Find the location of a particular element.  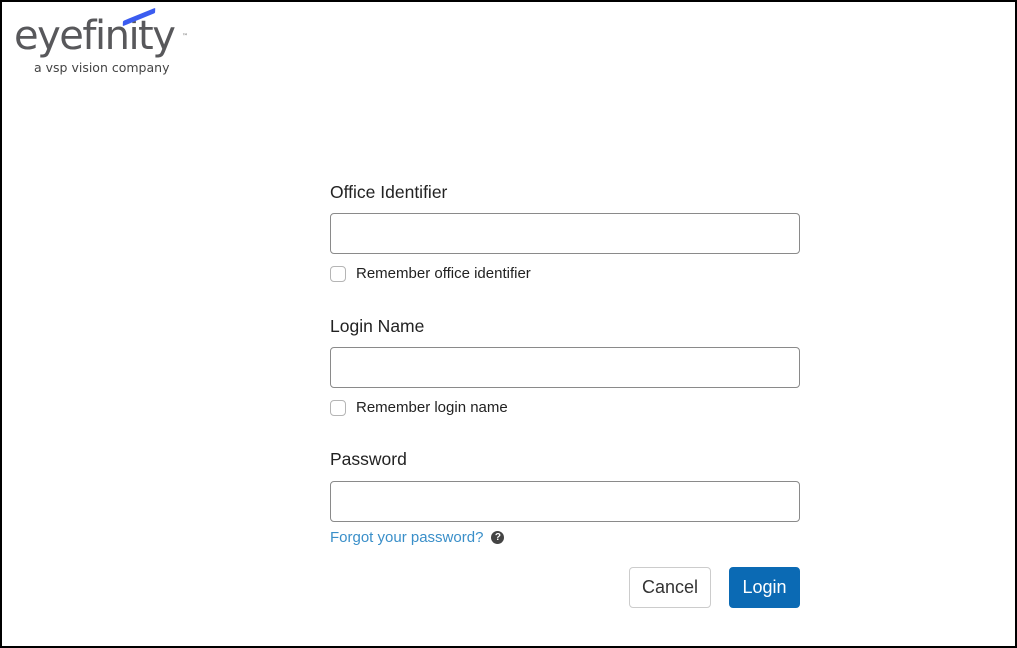

office-identifier-input is located at coordinates (565, 233).